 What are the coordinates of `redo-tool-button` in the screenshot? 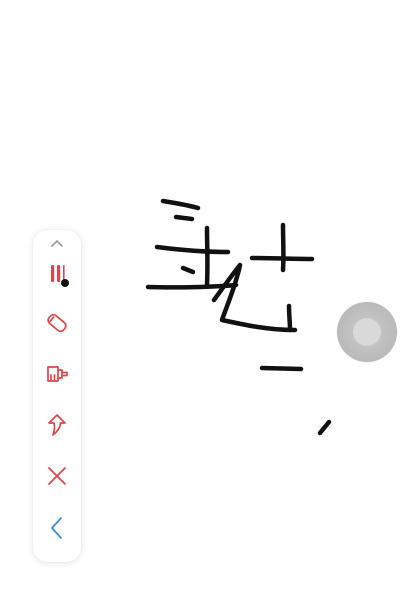 It's located at (57, 425).